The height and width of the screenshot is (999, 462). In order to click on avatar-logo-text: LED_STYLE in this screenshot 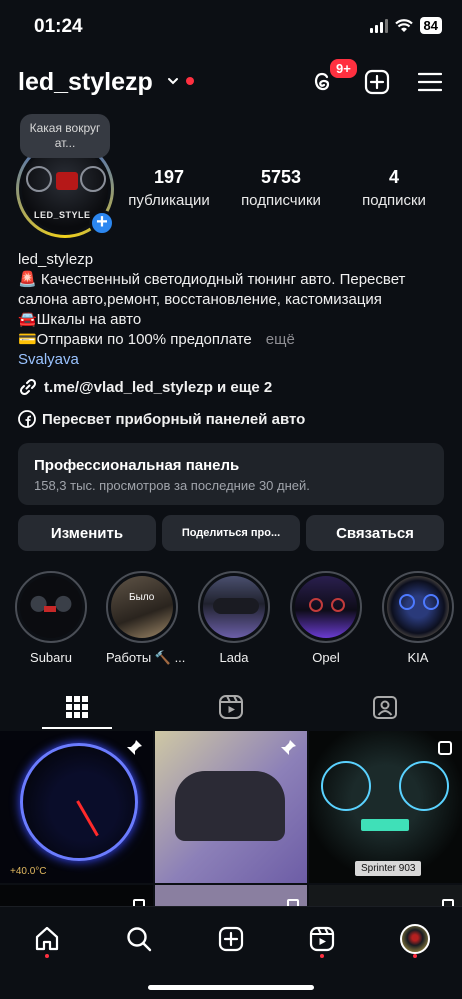, I will do `click(62, 215)`.